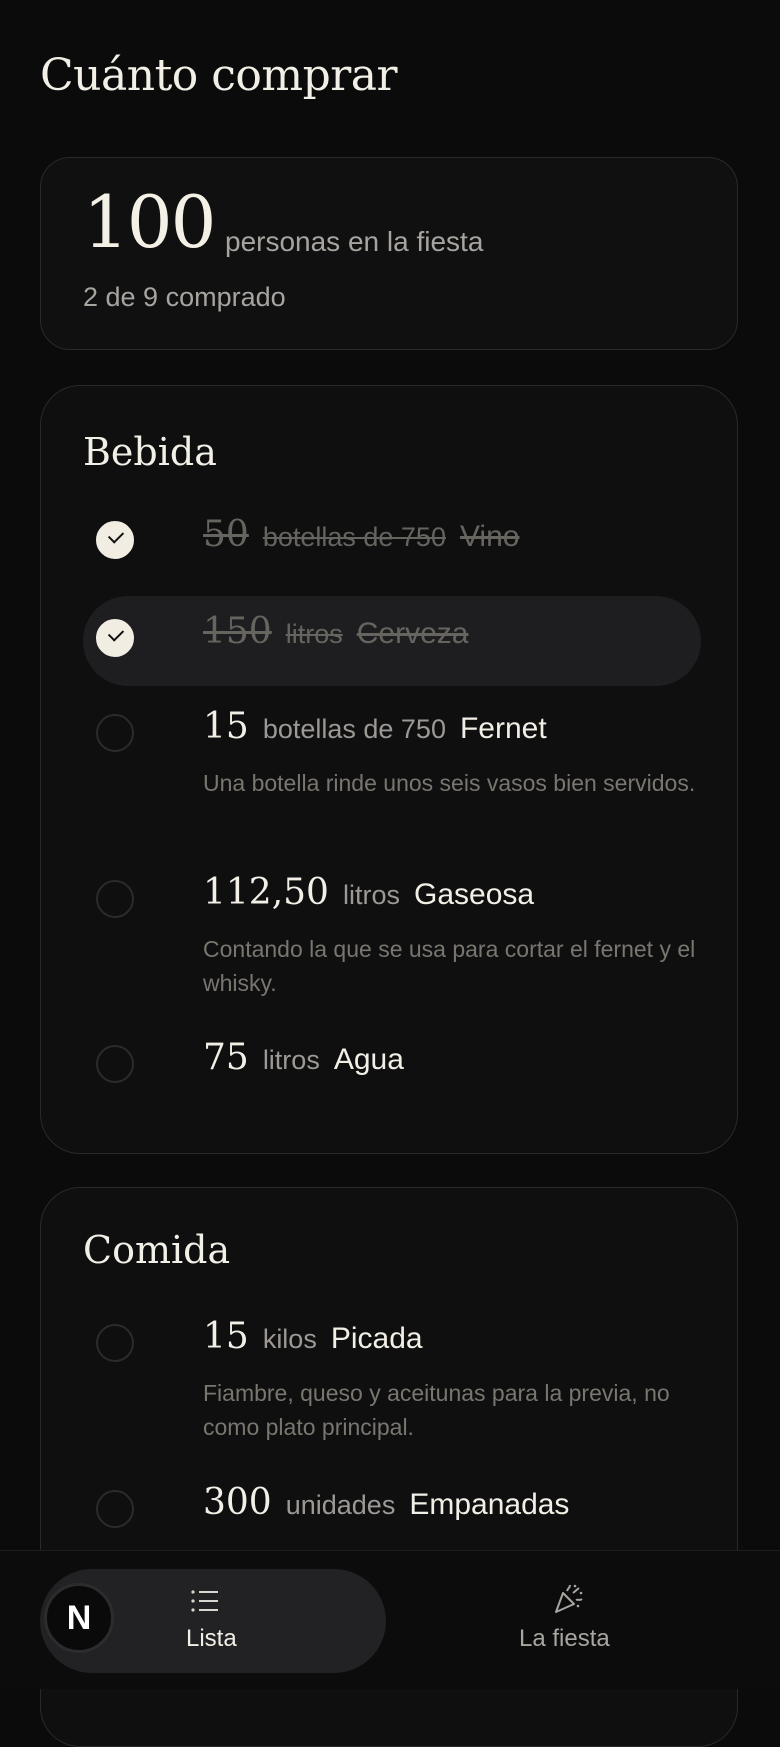 The image size is (780, 1747). Describe the element at coordinates (564, 1638) in the screenshot. I see `tab-label: La fiesta` at that location.